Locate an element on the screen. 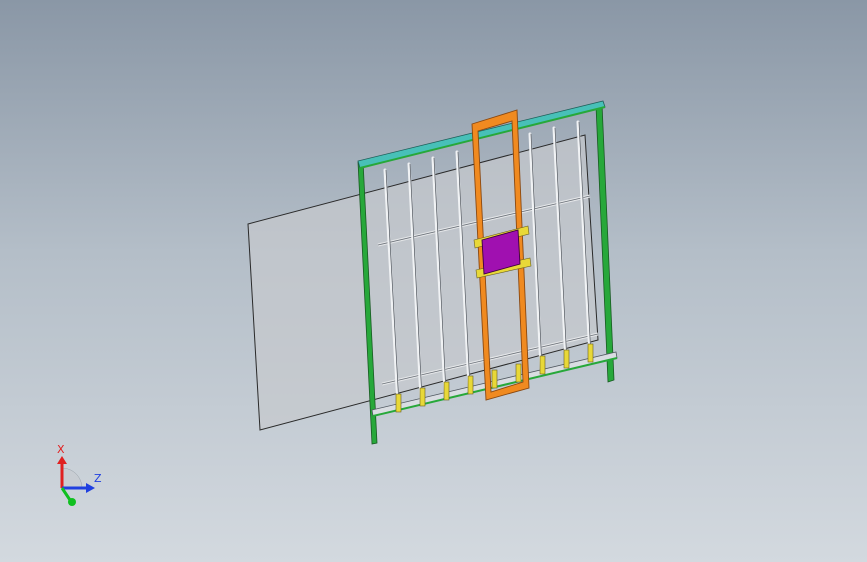 The image size is (867, 562). right-frame-post is located at coordinates (605, 243).